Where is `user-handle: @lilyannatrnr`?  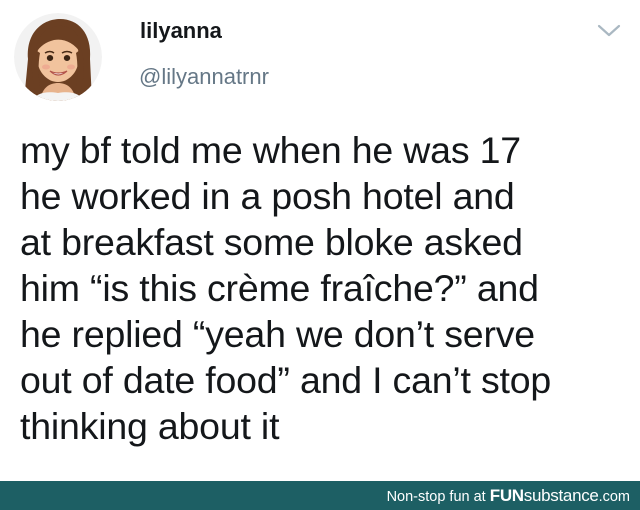
user-handle: @lilyannatrnr is located at coordinates (204, 77).